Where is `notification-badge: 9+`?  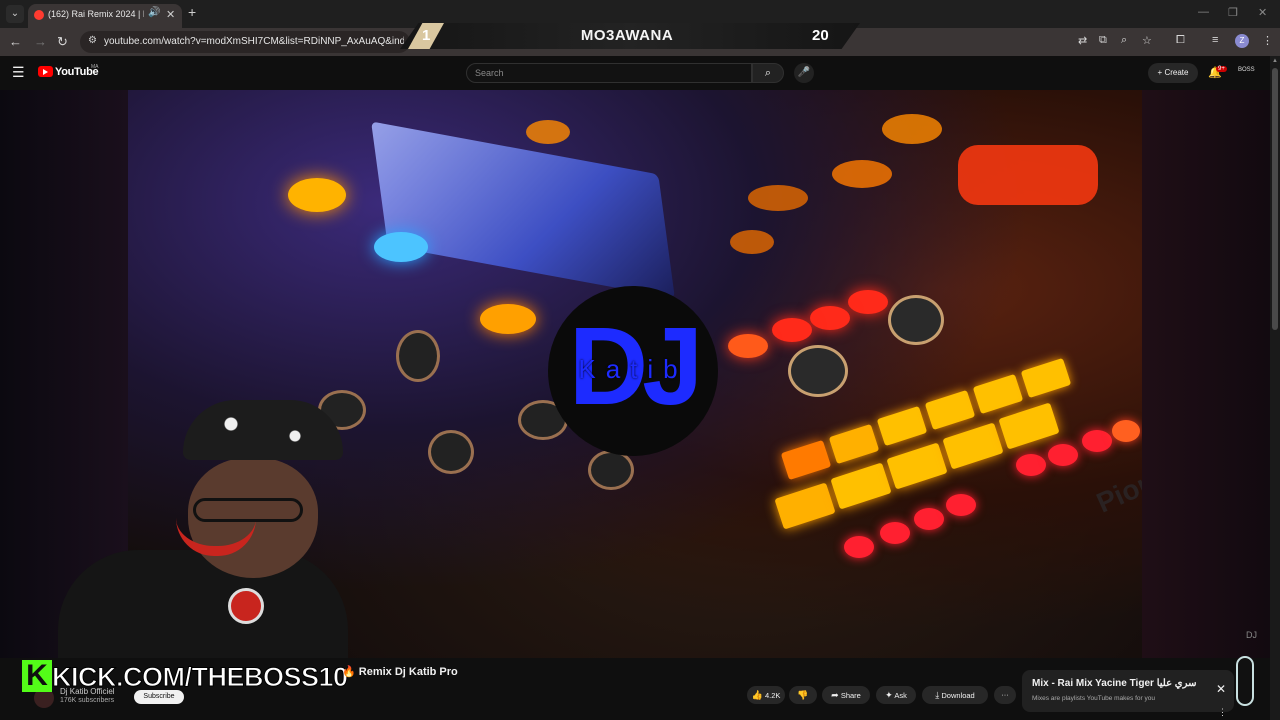 notification-badge: 9+ is located at coordinates (1221, 69).